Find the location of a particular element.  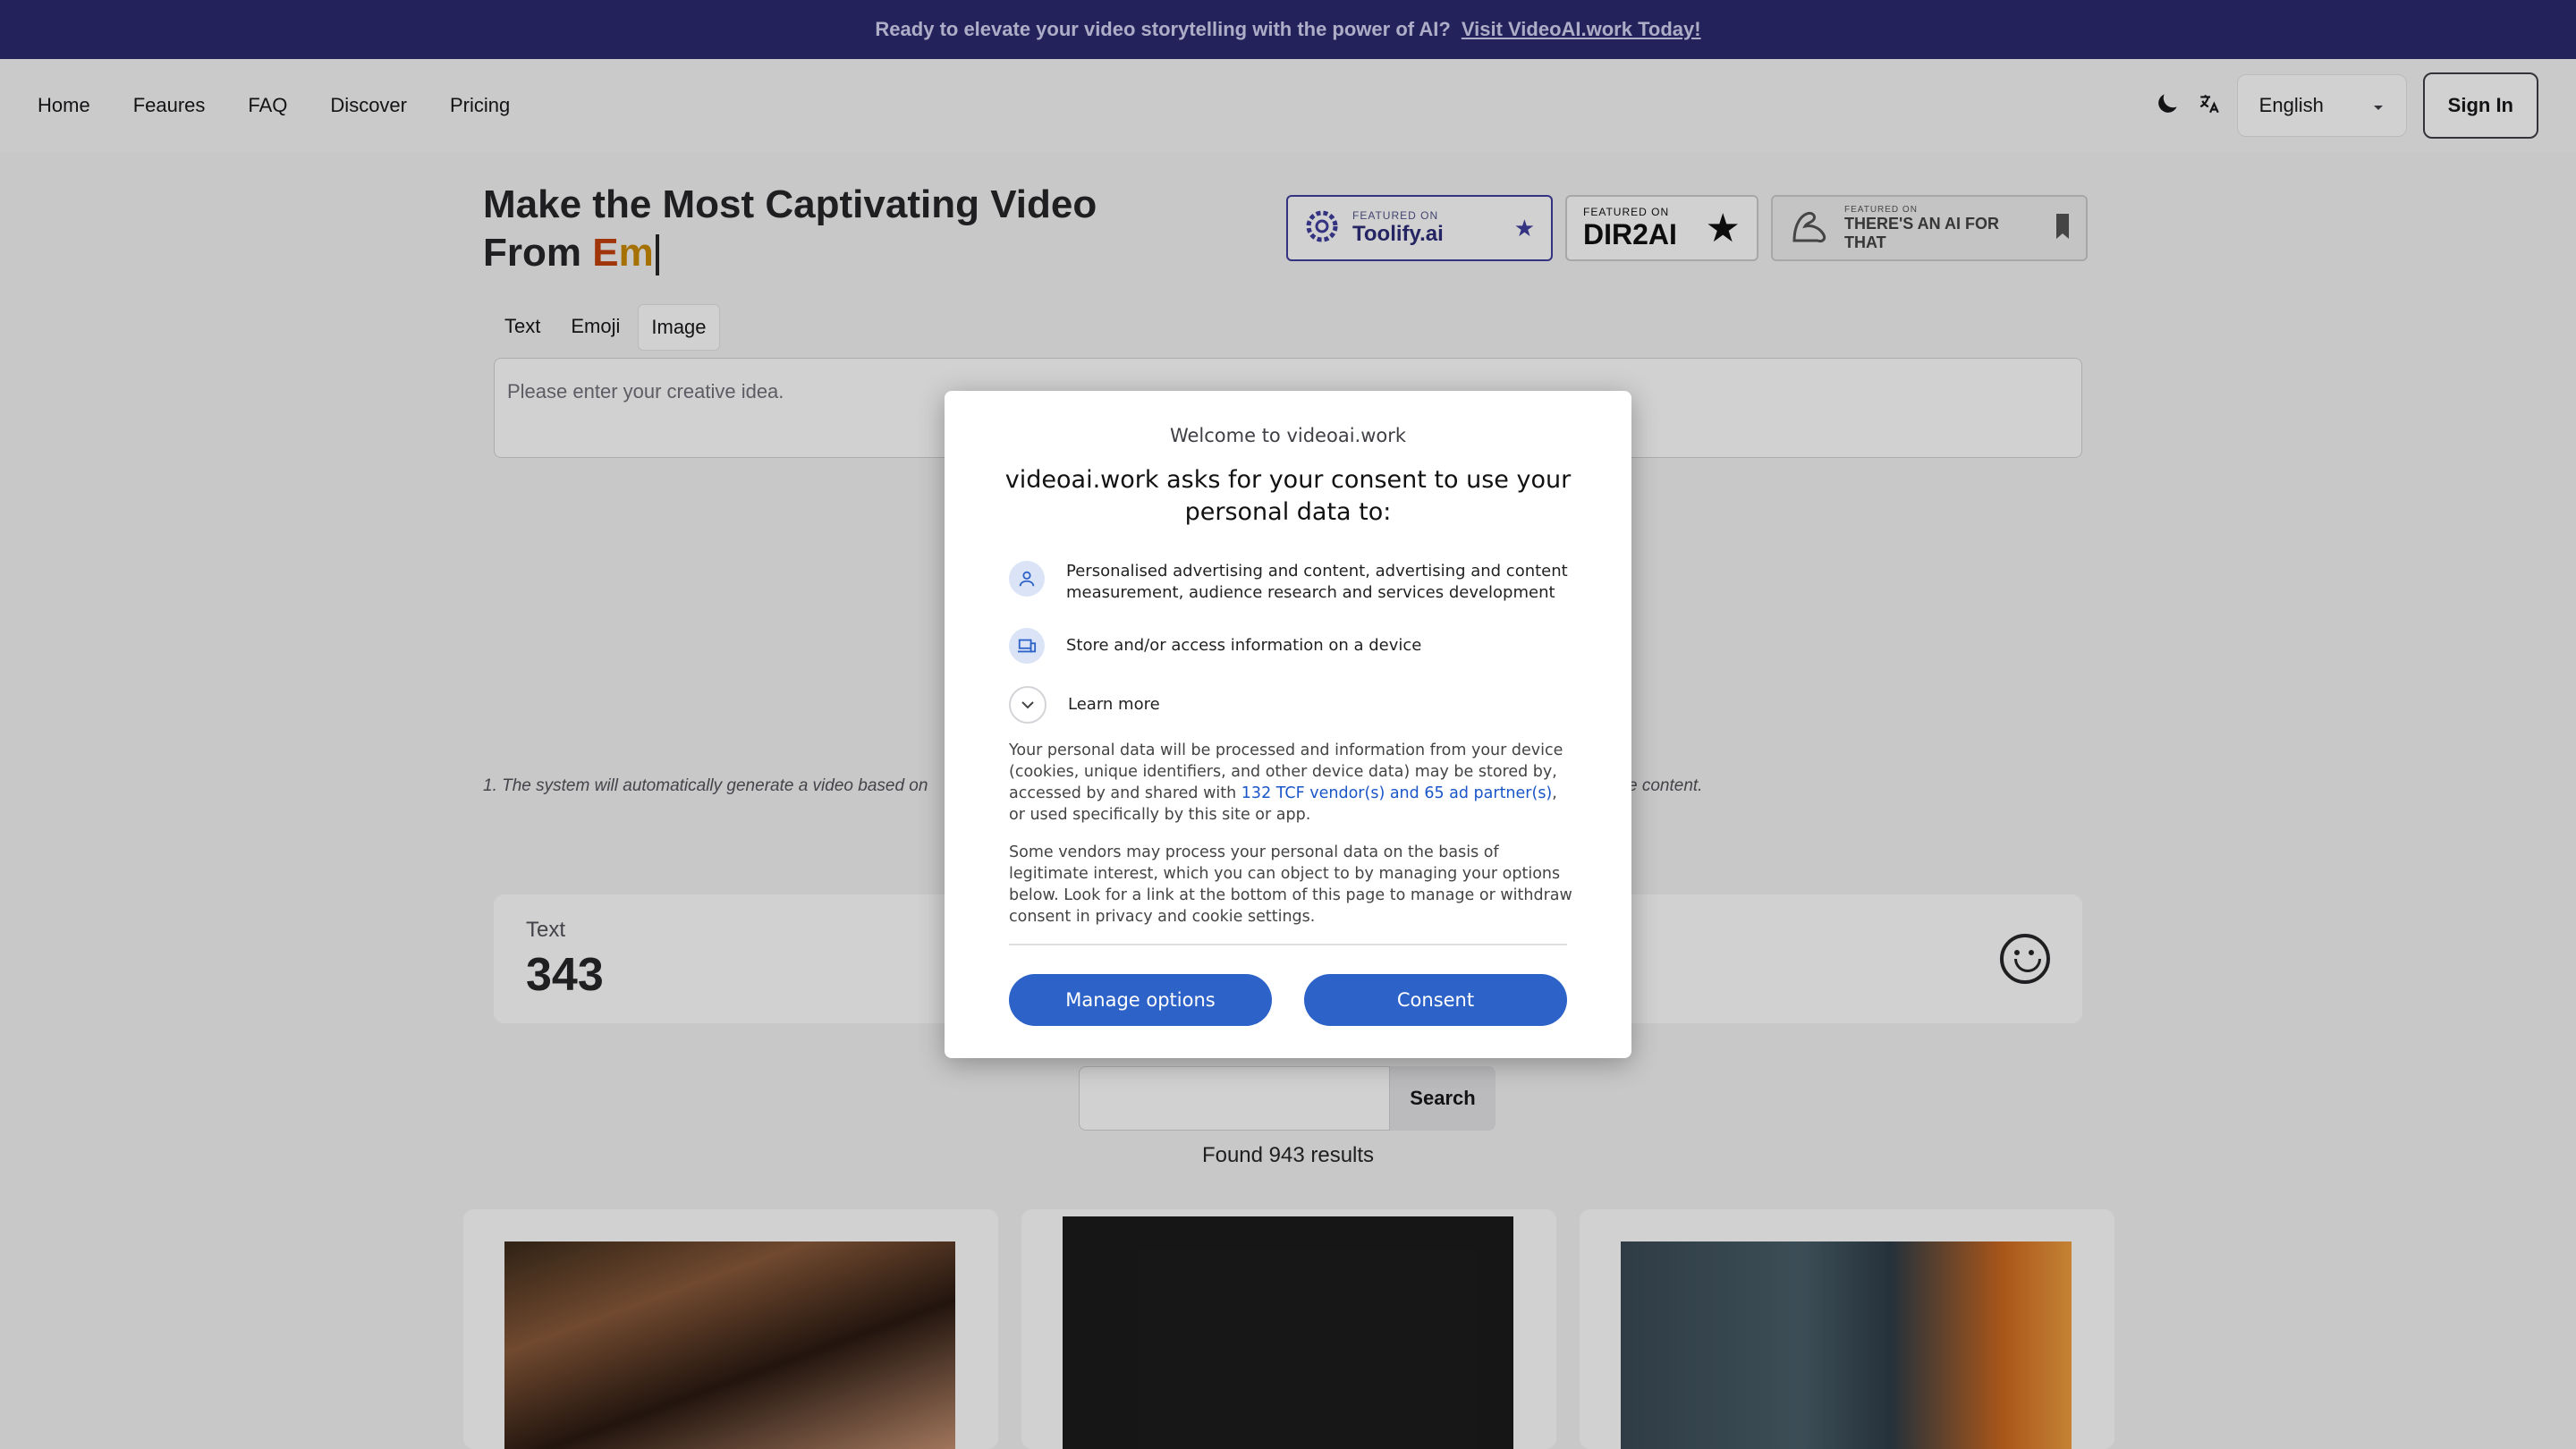

learn-more-label: Learn more is located at coordinates (1114, 705).